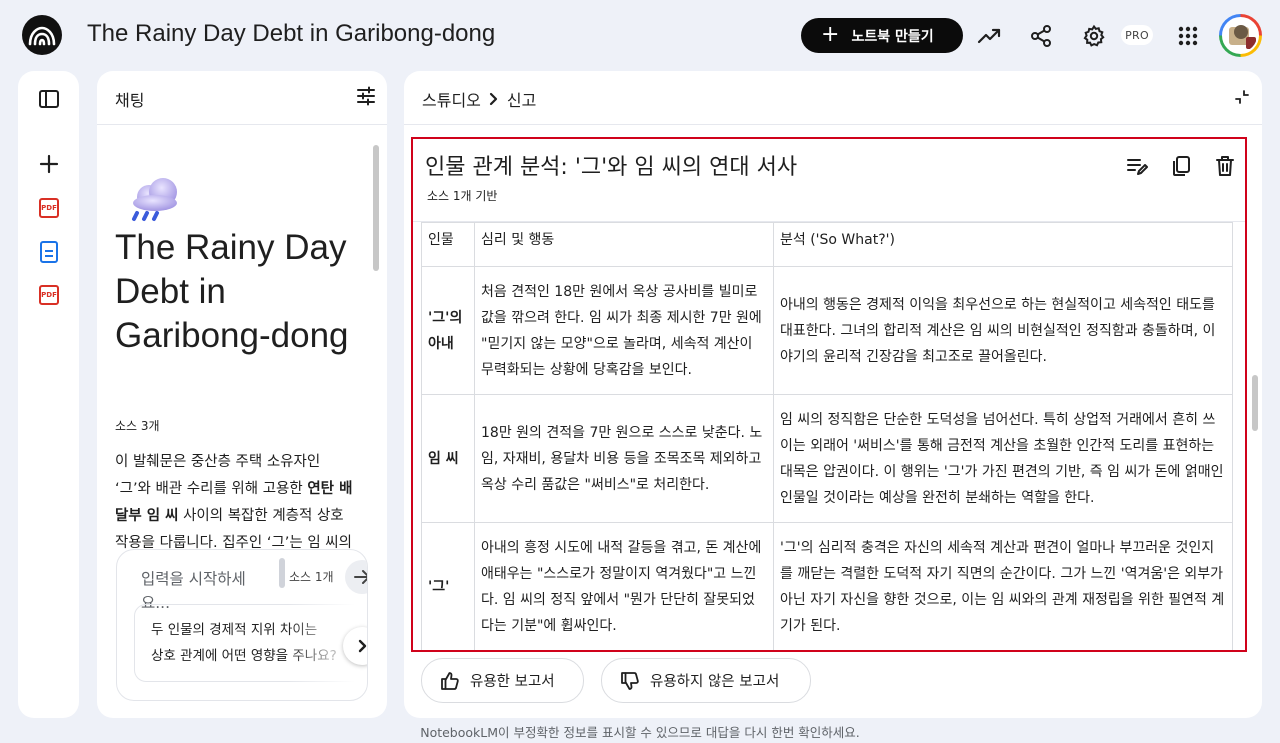 The image size is (1280, 743). Describe the element at coordinates (1242, 97) in the screenshot. I see `collapse-icon` at that location.